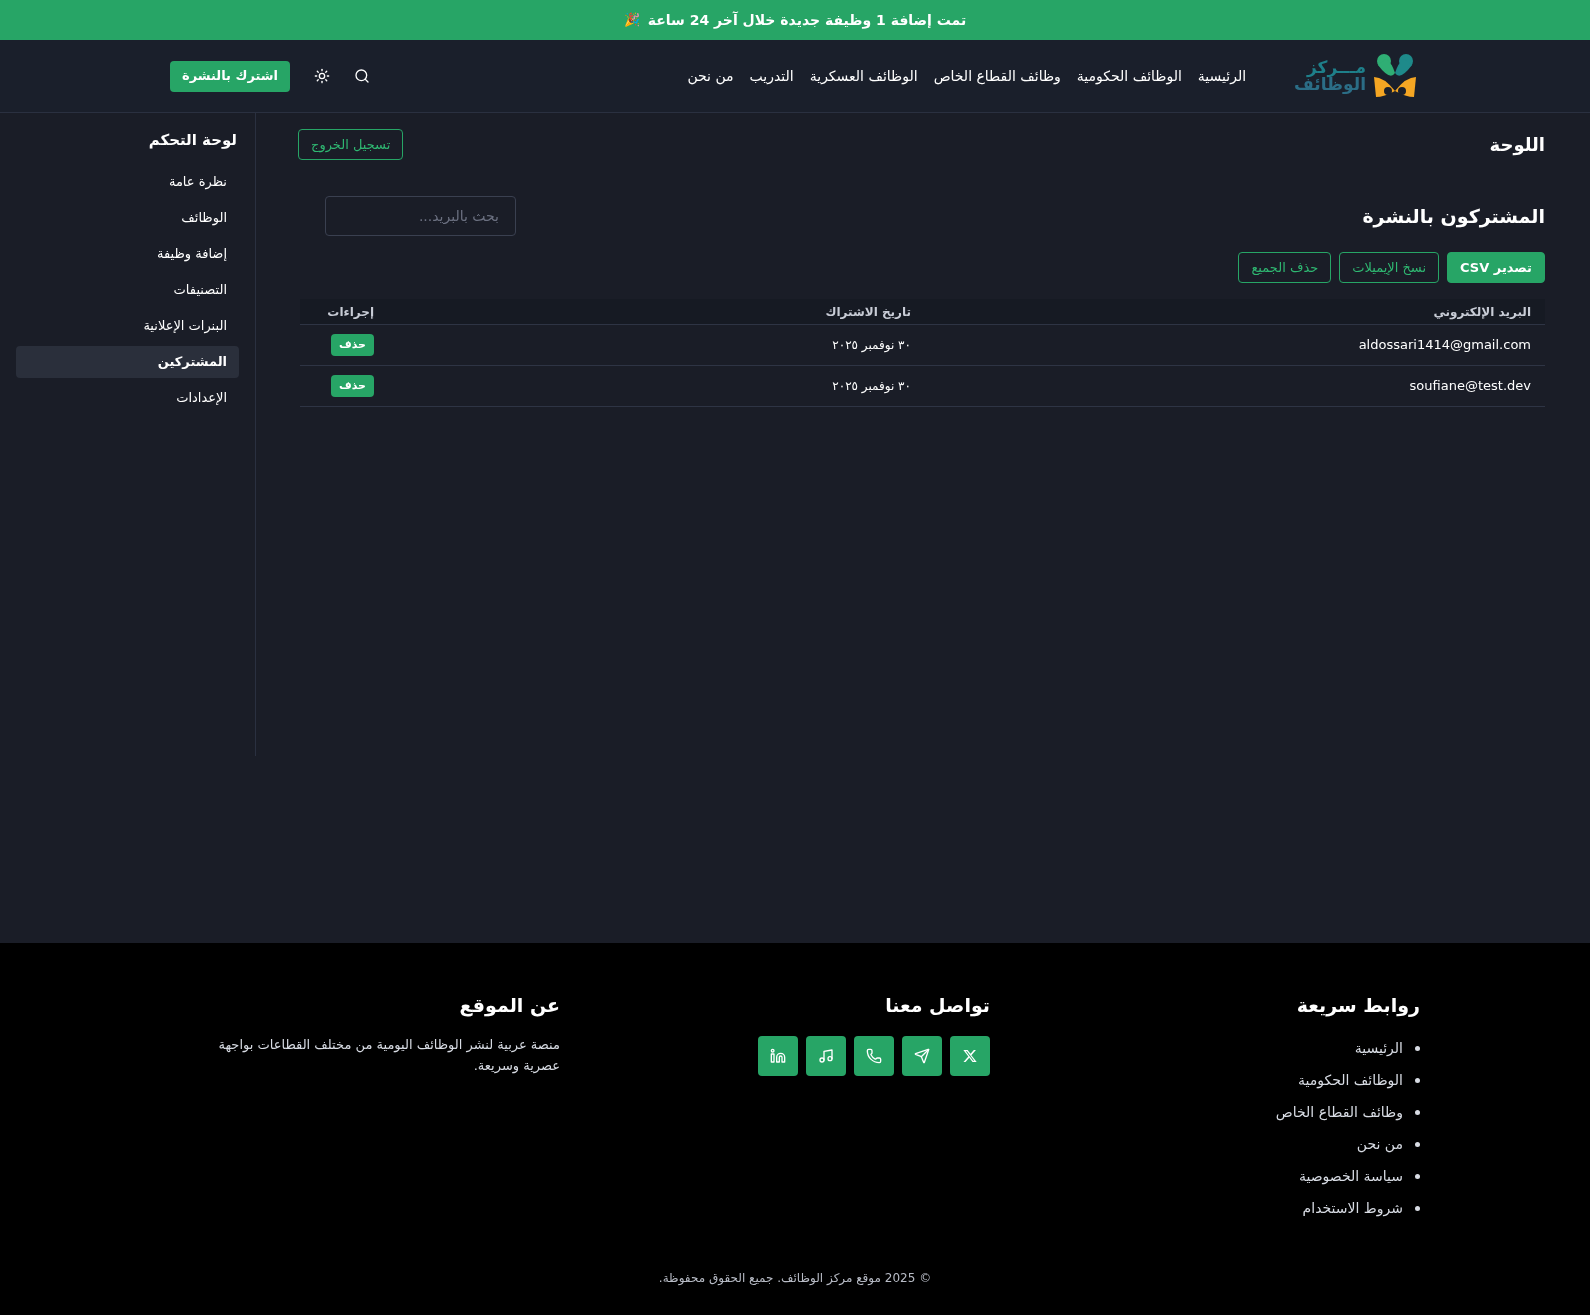 Image resolution: width=1590 pixels, height=1315 pixels. What do you see at coordinates (1517, 145) in the screenshot?
I see `page-title: اللوحة` at bounding box center [1517, 145].